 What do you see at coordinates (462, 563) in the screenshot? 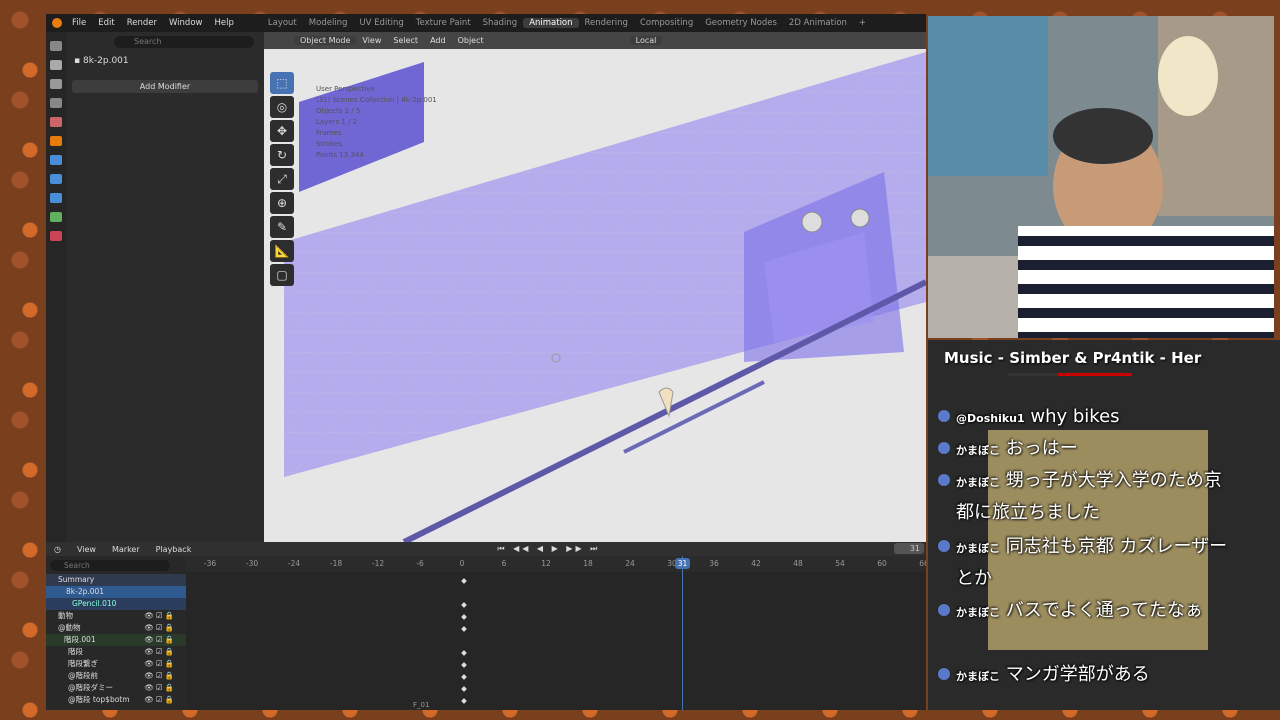
I see `ruler-tick: 0` at bounding box center [462, 563].